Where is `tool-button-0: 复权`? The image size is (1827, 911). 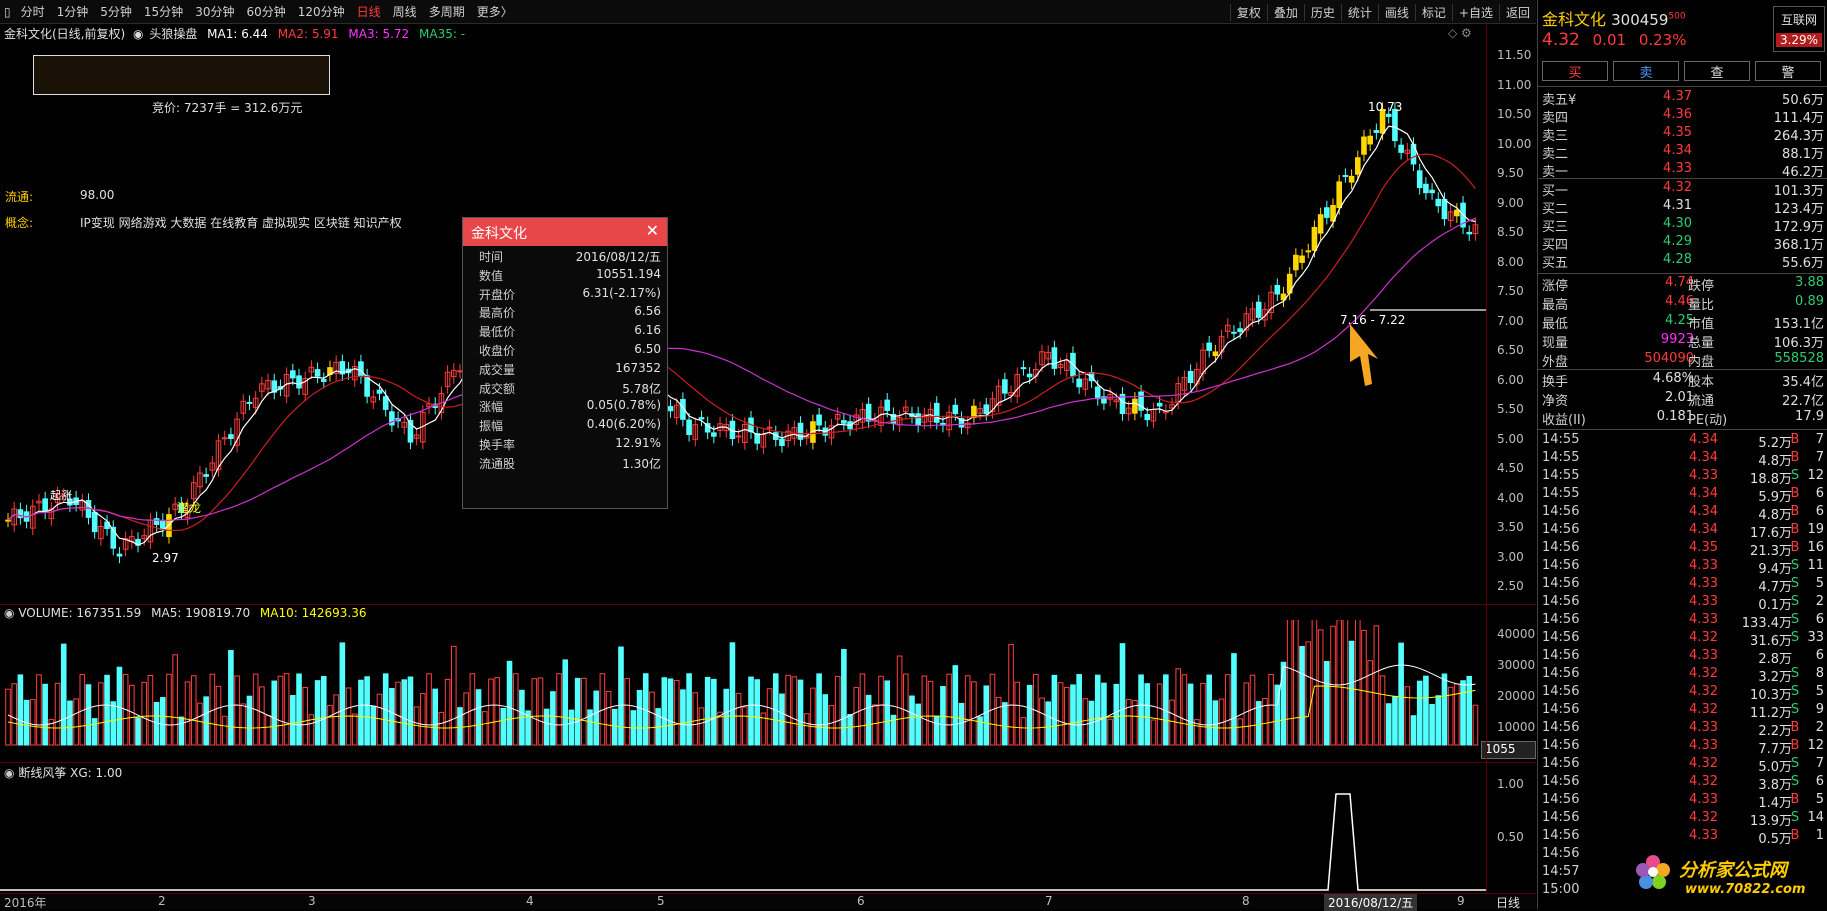 tool-button-0: 复权 is located at coordinates (1248, 12).